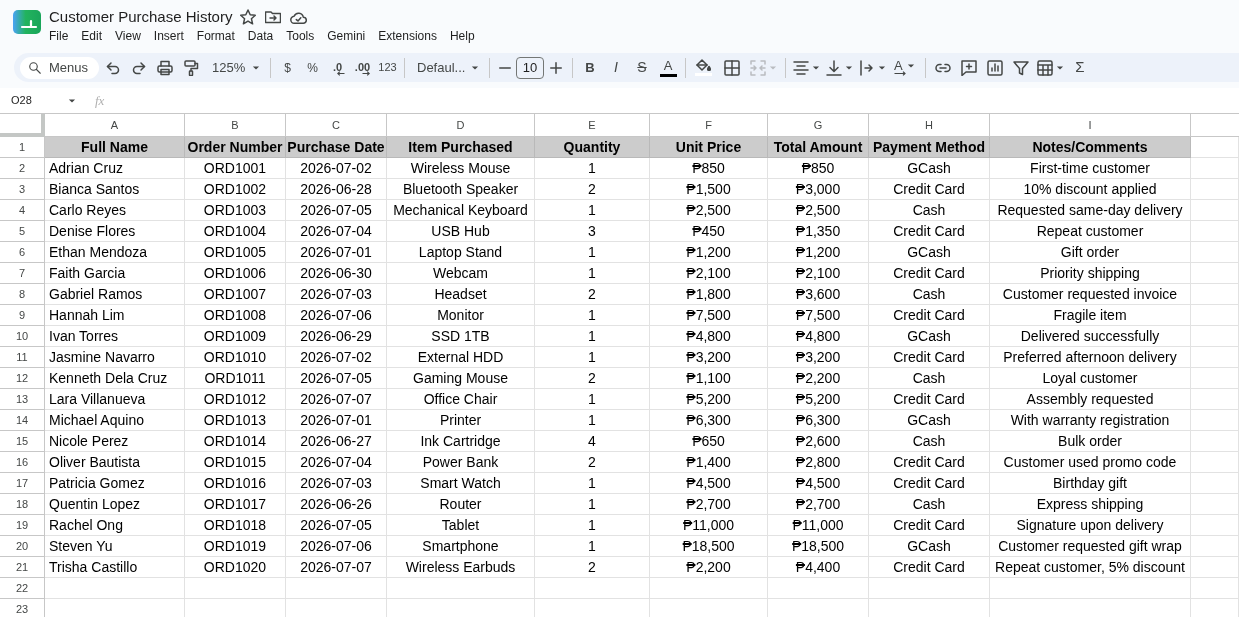 This screenshot has width=1239, height=617. Describe the element at coordinates (616, 67) in the screenshot. I see `italic-button: I` at that location.